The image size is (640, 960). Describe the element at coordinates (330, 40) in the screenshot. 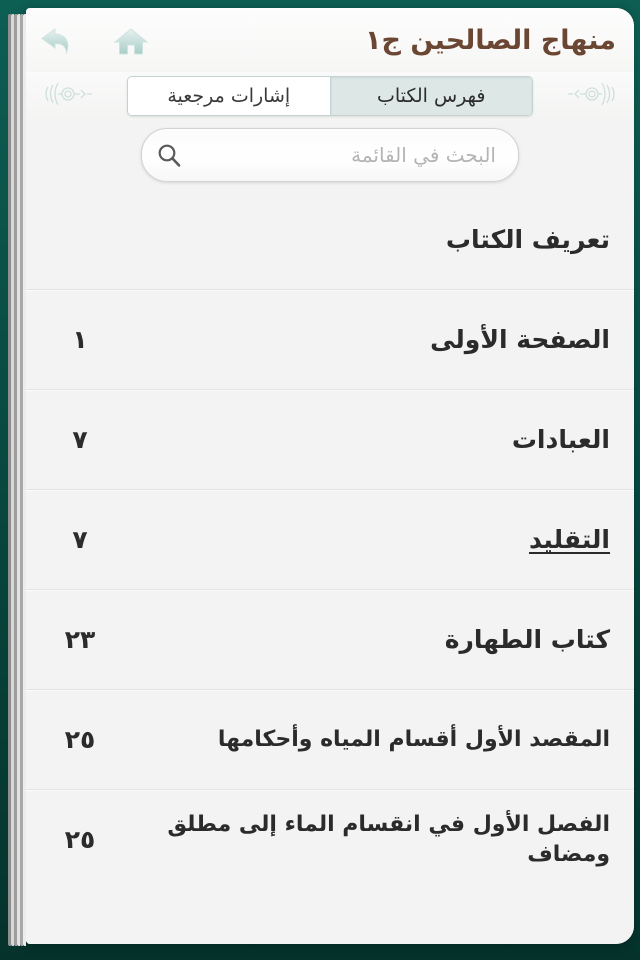

I see `app-header: منهاج الصالحين ج١` at that location.